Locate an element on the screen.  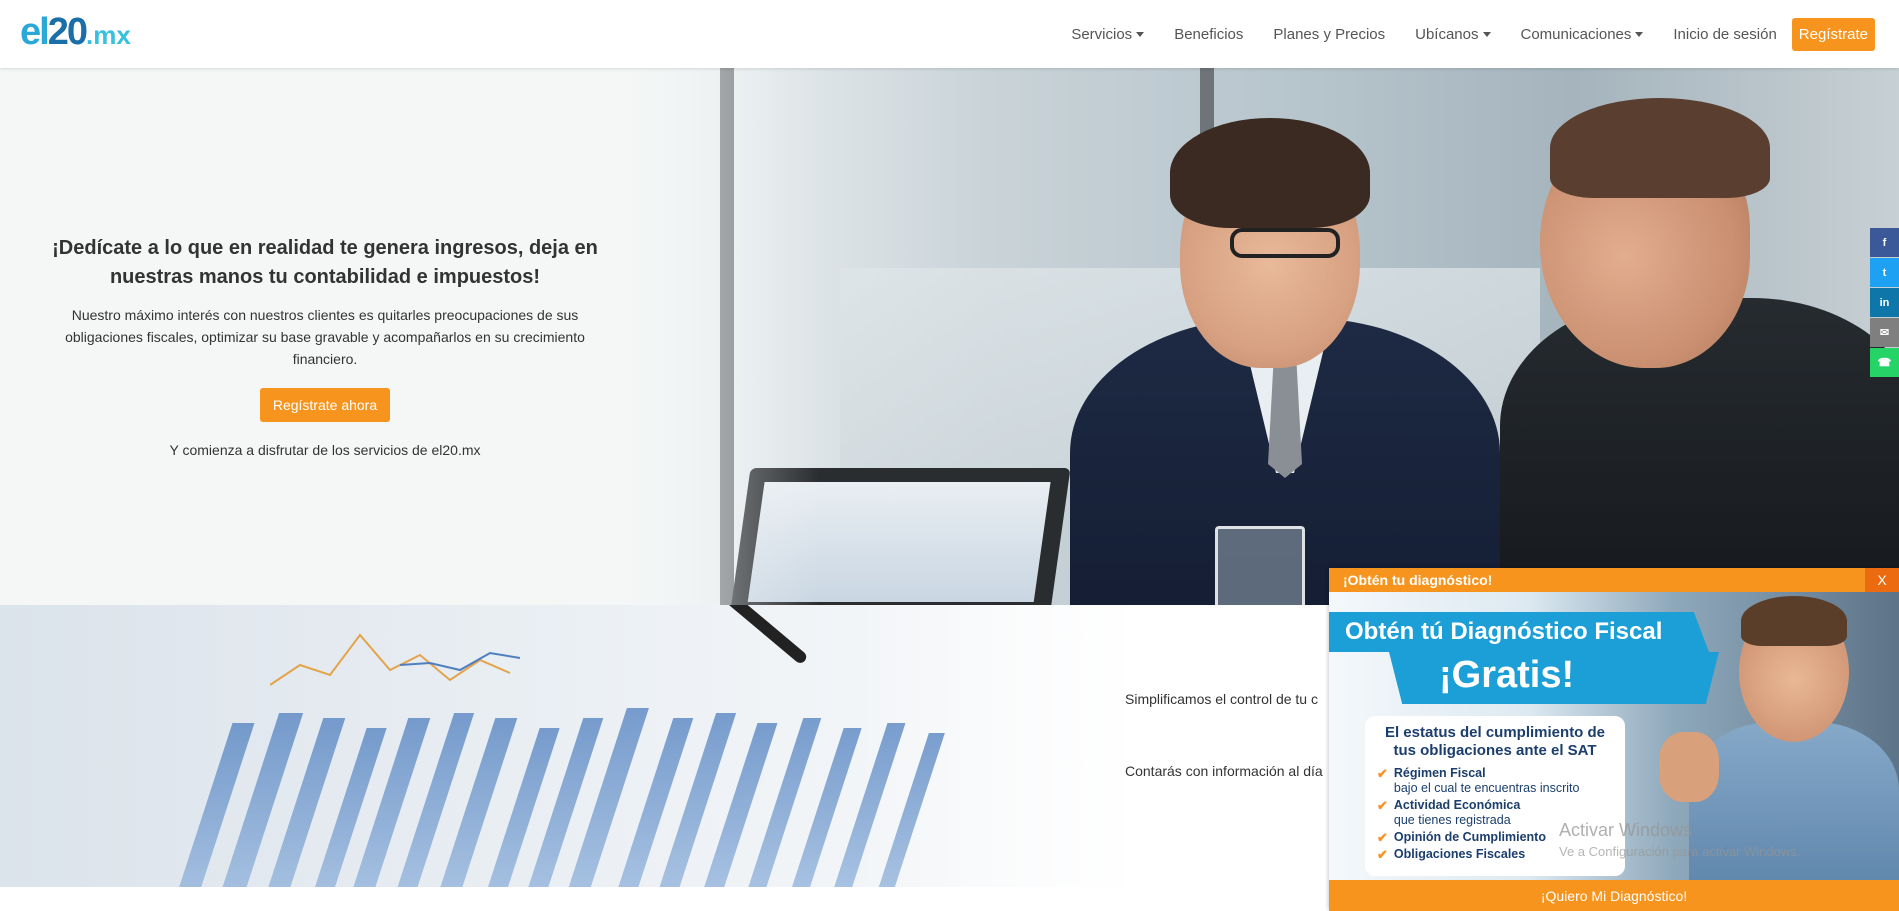
nav-servicios: Servicios is located at coordinates (1108, 34).